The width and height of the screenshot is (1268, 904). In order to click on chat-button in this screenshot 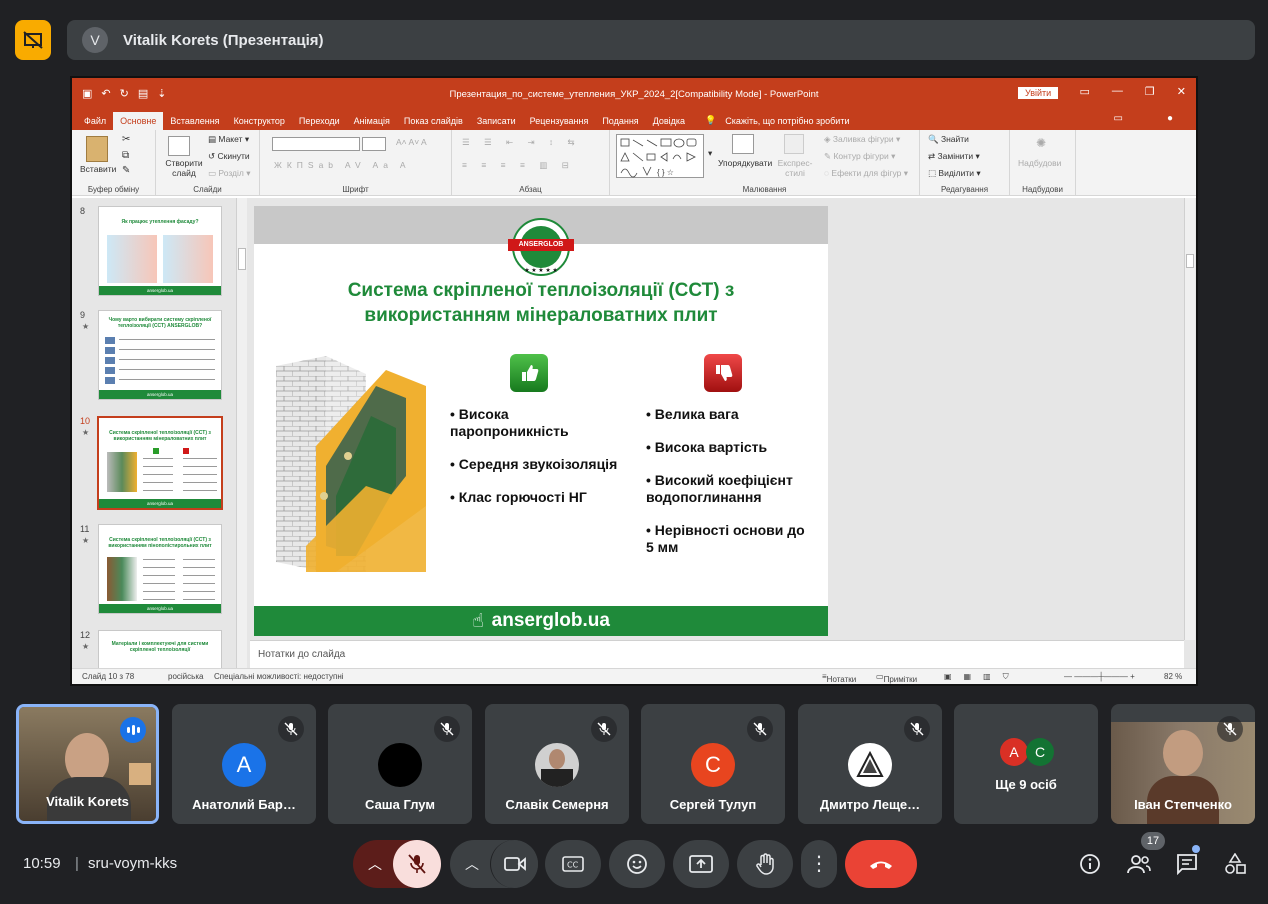, I will do `click(1187, 864)`.